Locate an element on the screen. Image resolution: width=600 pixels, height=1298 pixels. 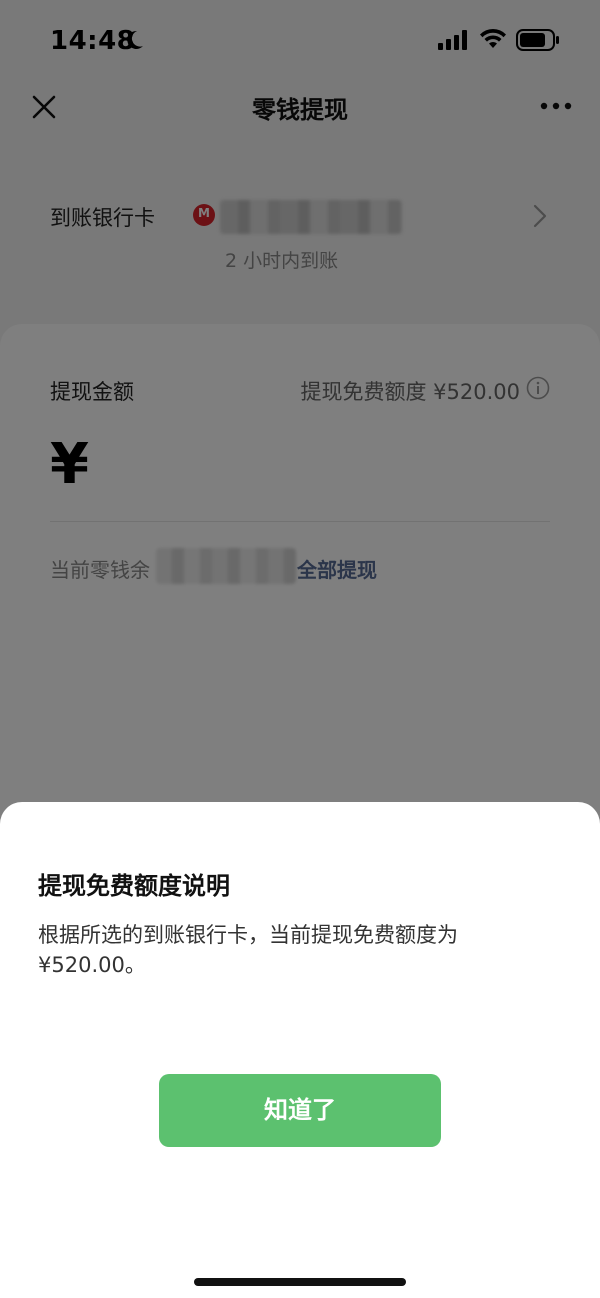
home-indicator is located at coordinates (300, 1282).